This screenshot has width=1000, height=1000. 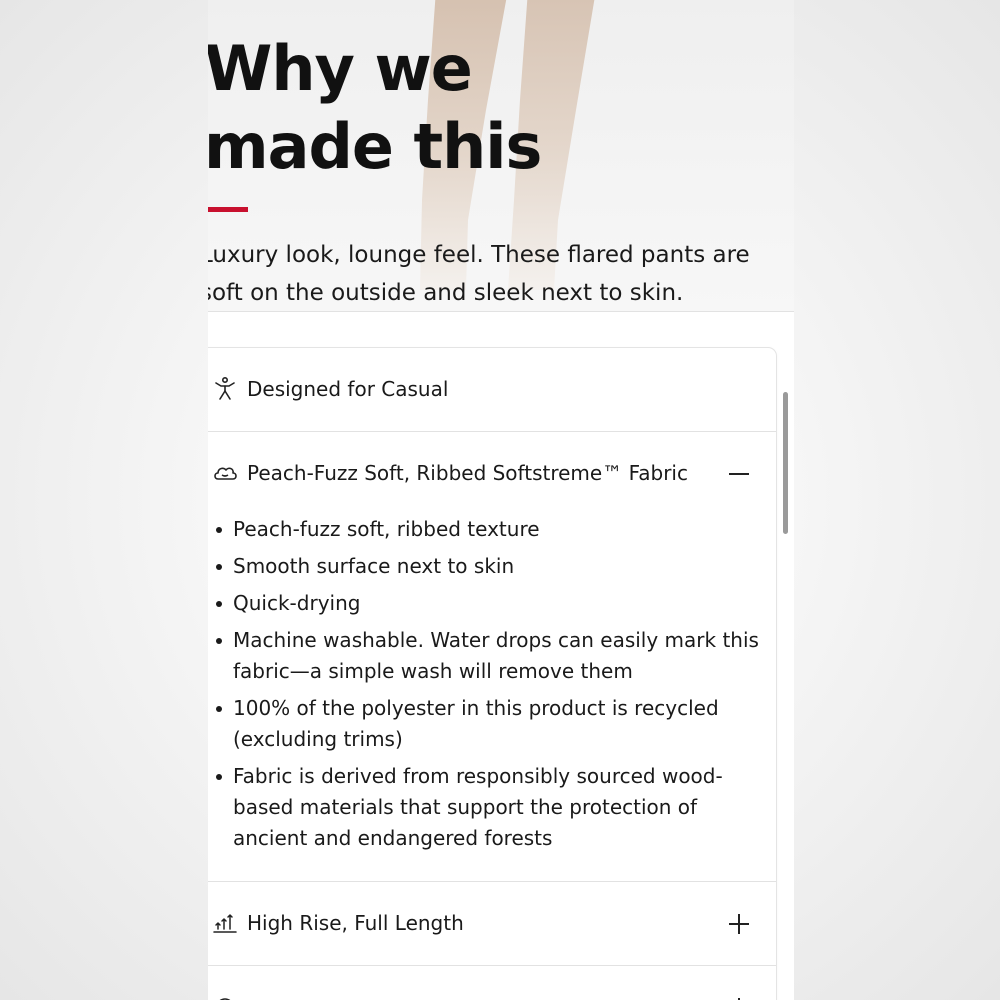 I want to click on scrollbar, so click(x=785, y=463).